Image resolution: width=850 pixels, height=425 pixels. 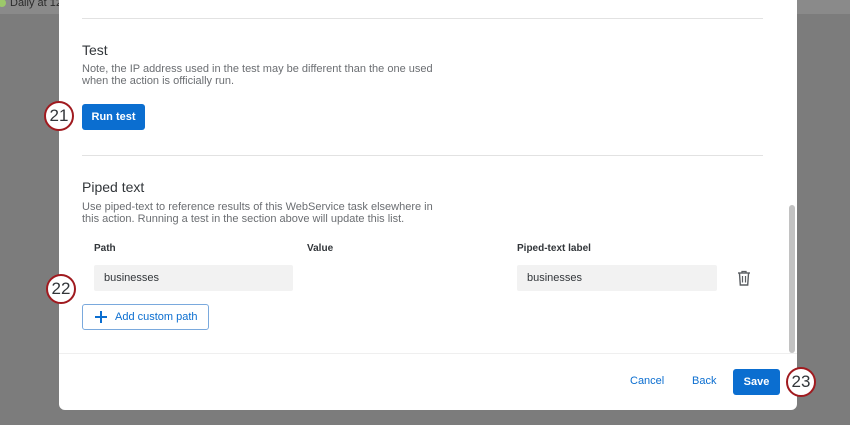 What do you see at coordinates (744, 278) in the screenshot?
I see `trash-icon` at bounding box center [744, 278].